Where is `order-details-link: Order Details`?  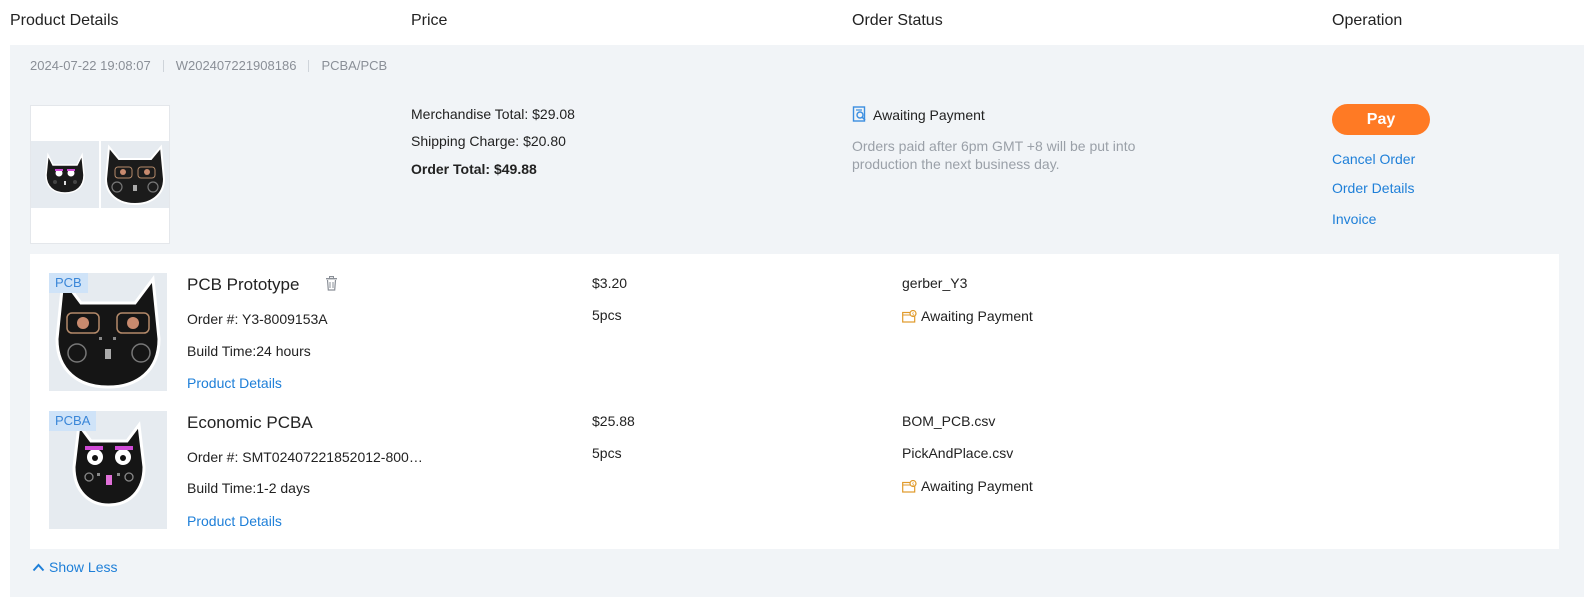
order-details-link: Order Details is located at coordinates (1373, 188).